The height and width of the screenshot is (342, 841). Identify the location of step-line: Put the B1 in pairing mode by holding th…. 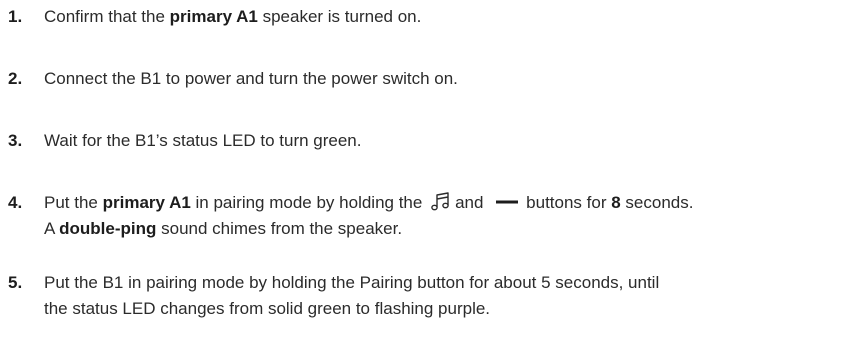
(351, 283).